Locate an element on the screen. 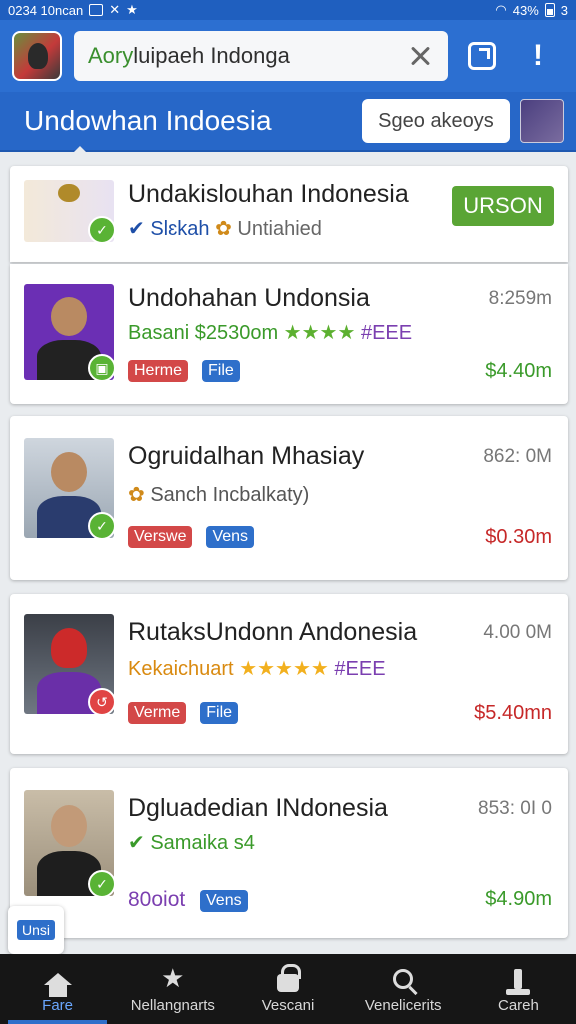 Image resolution: width=576 pixels, height=1024 pixels. item-price: $0.30m is located at coordinates (518, 537).